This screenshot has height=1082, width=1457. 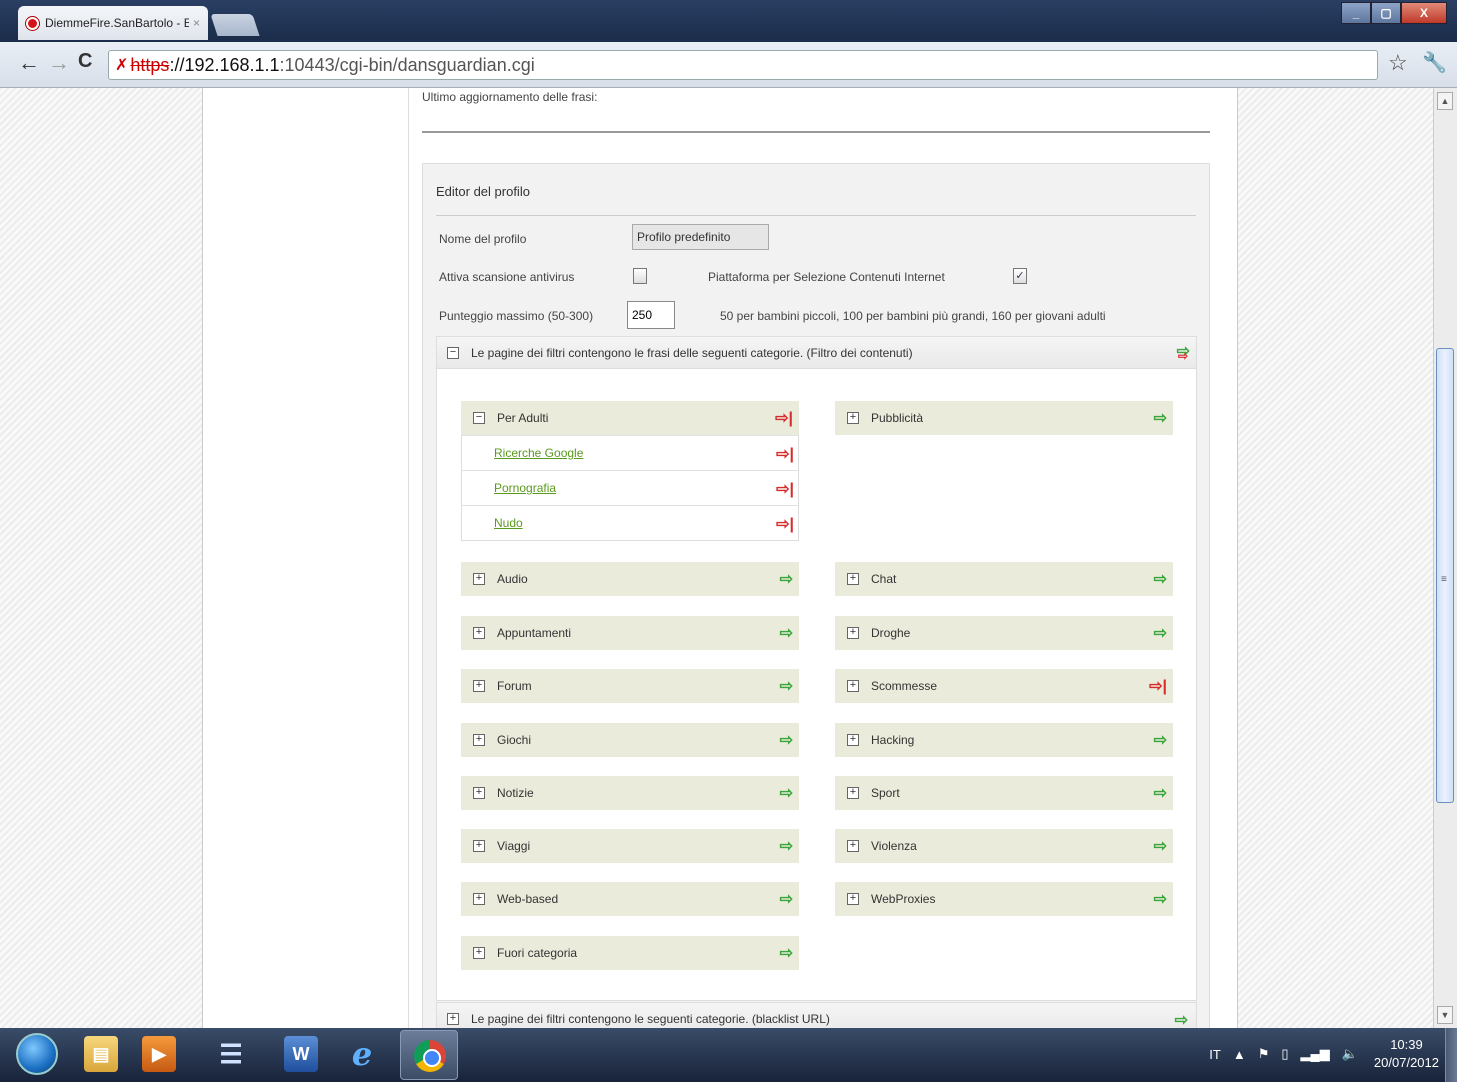 What do you see at coordinates (113, 23) in the screenshot?
I see `browser-tab: DiemmeFire.SanBartolo - E ×` at bounding box center [113, 23].